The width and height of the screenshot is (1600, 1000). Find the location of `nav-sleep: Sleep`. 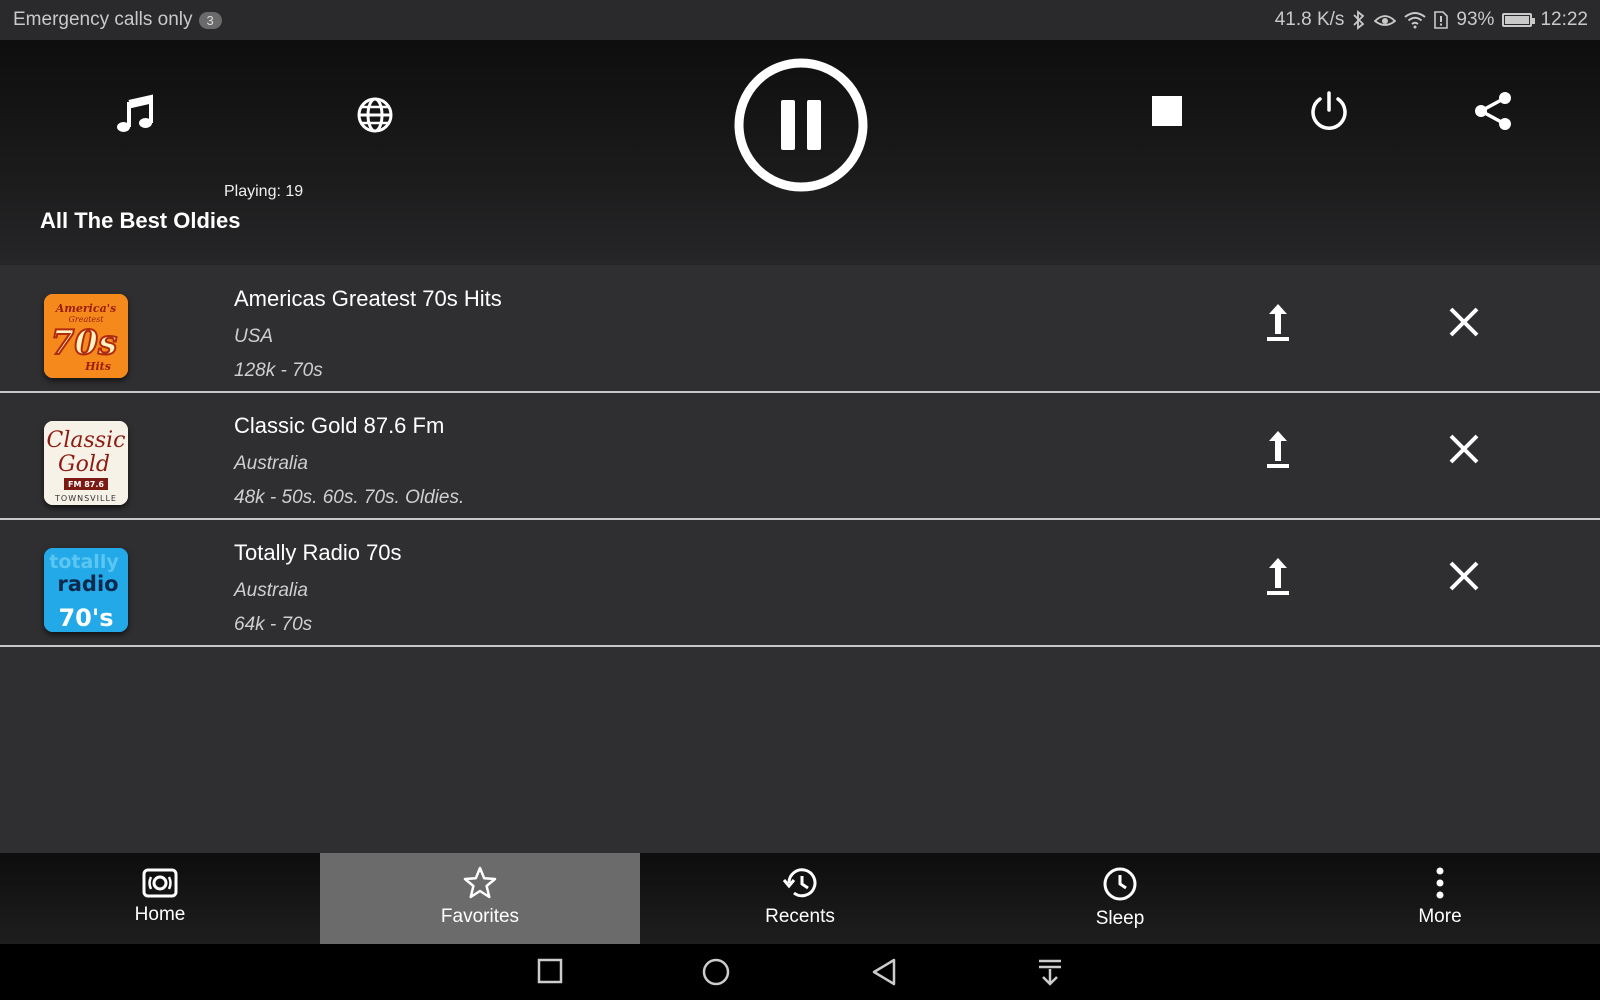

nav-sleep: Sleep is located at coordinates (1120, 898).